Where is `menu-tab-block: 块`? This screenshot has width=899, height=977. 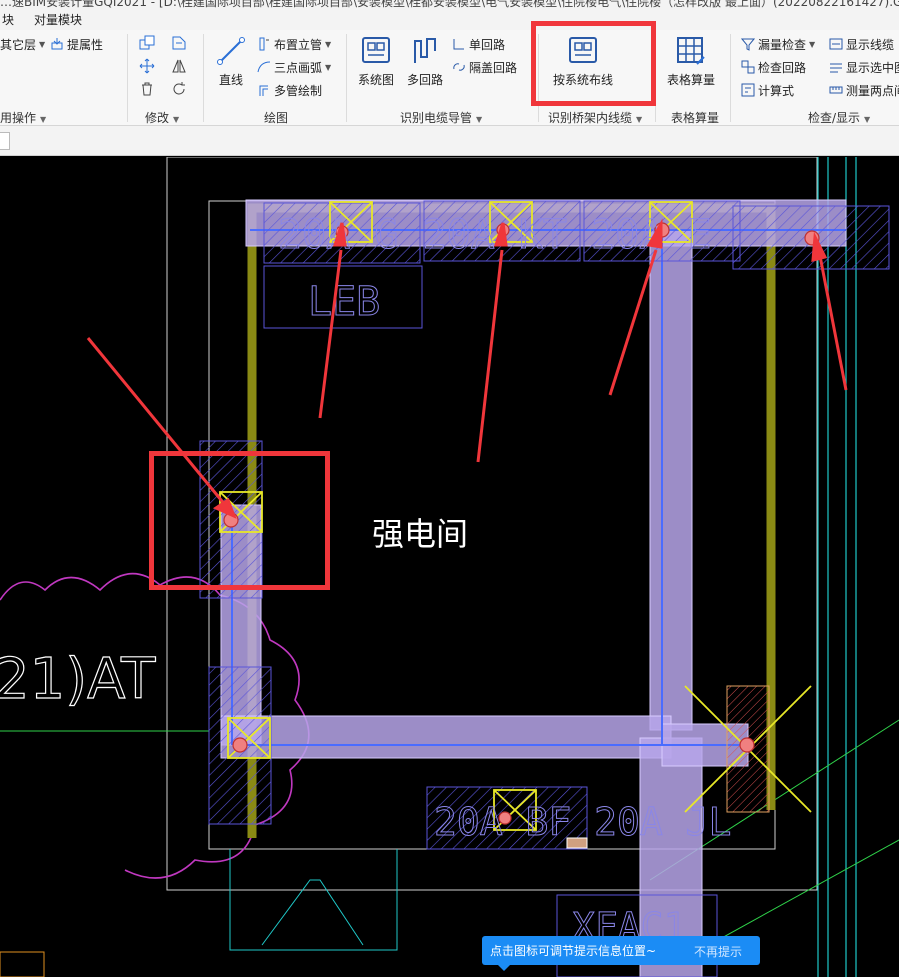
menu-tab-block: 块 is located at coordinates (8, 19).